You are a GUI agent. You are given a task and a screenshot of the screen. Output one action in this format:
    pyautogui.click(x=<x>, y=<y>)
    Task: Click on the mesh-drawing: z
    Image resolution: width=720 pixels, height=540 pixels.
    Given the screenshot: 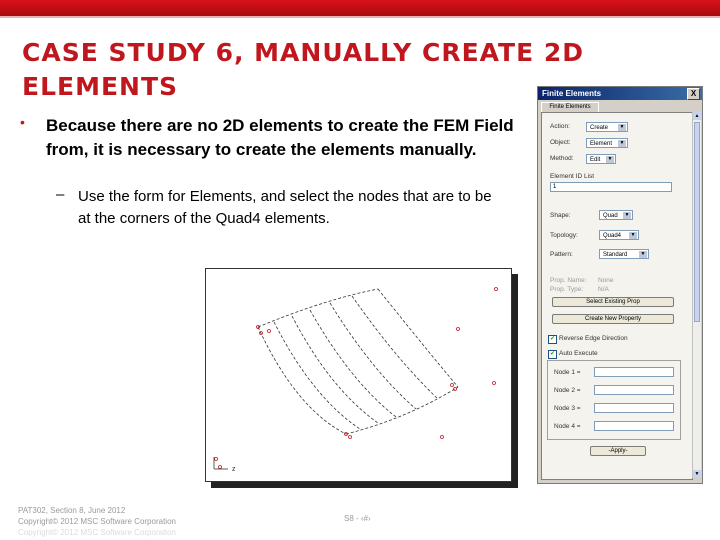 What is the action you would take?
    pyautogui.click(x=355, y=380)
    